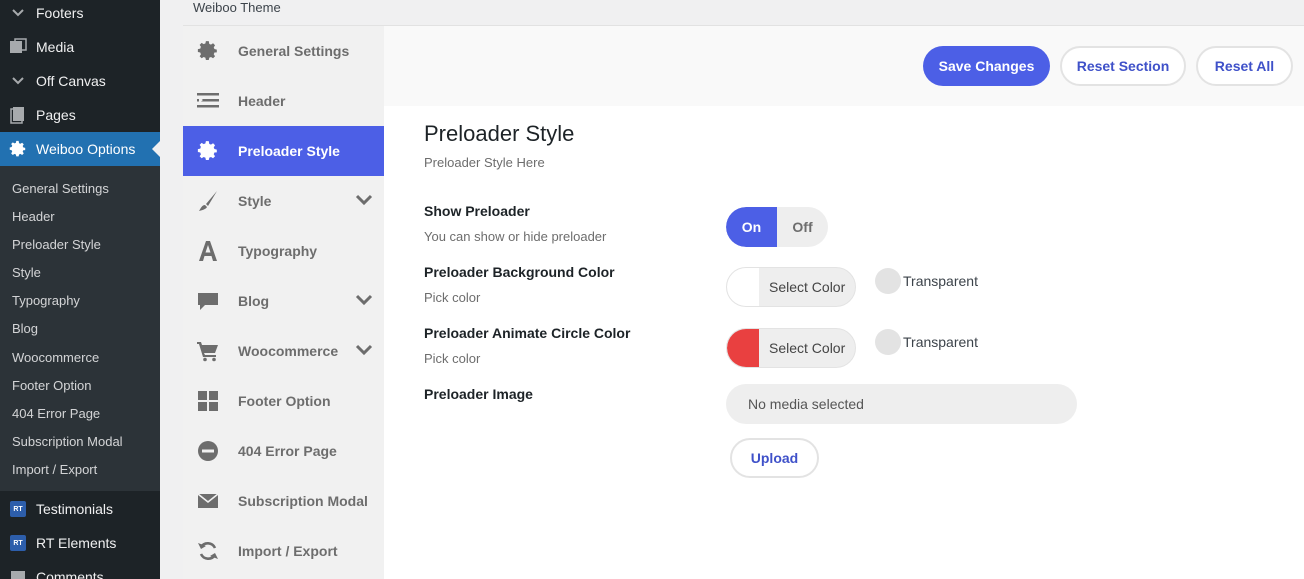  Describe the element at coordinates (208, 500) in the screenshot. I see `envelope-icon` at that location.